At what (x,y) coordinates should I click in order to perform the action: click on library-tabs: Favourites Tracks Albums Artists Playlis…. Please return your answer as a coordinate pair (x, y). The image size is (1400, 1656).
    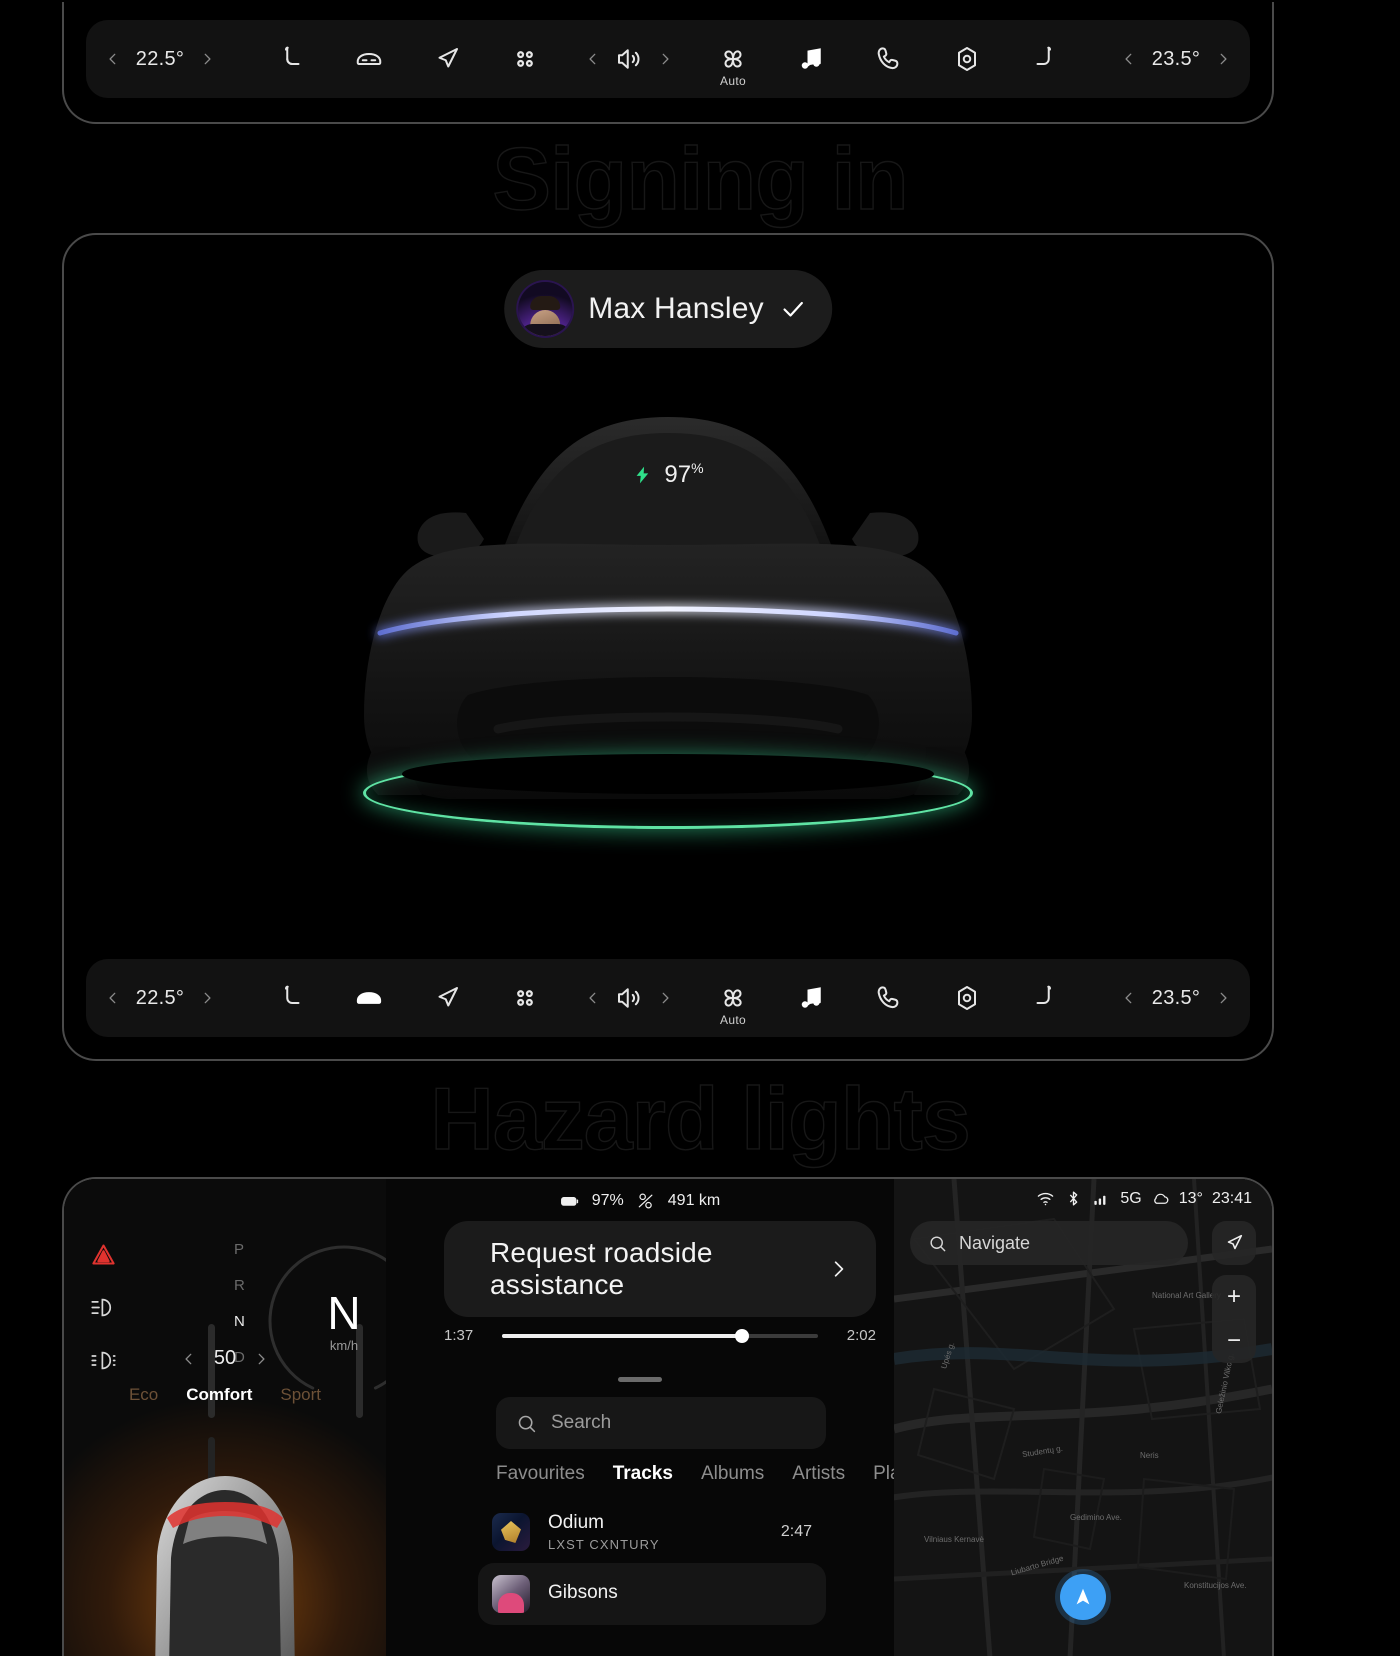
    Looking at the image, I should click on (719, 1474).